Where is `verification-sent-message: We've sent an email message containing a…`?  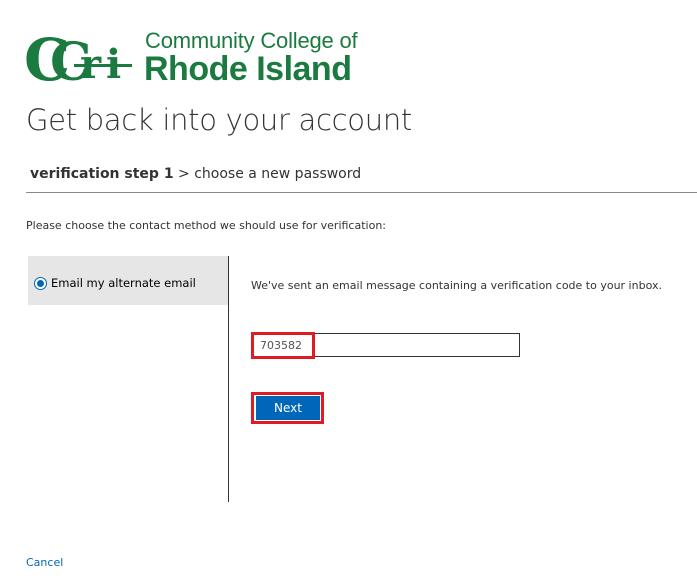
verification-sent-message: We've sent an email message containing a… is located at coordinates (456, 285).